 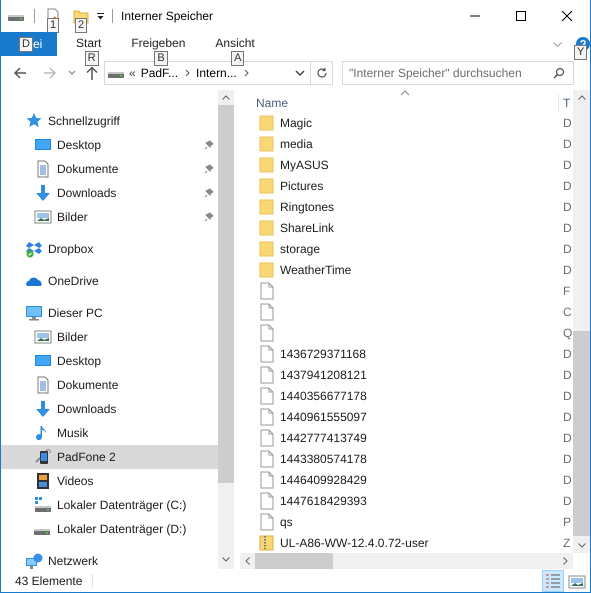 What do you see at coordinates (567, 543) in the screenshot?
I see `table-cell-text: Z` at bounding box center [567, 543].